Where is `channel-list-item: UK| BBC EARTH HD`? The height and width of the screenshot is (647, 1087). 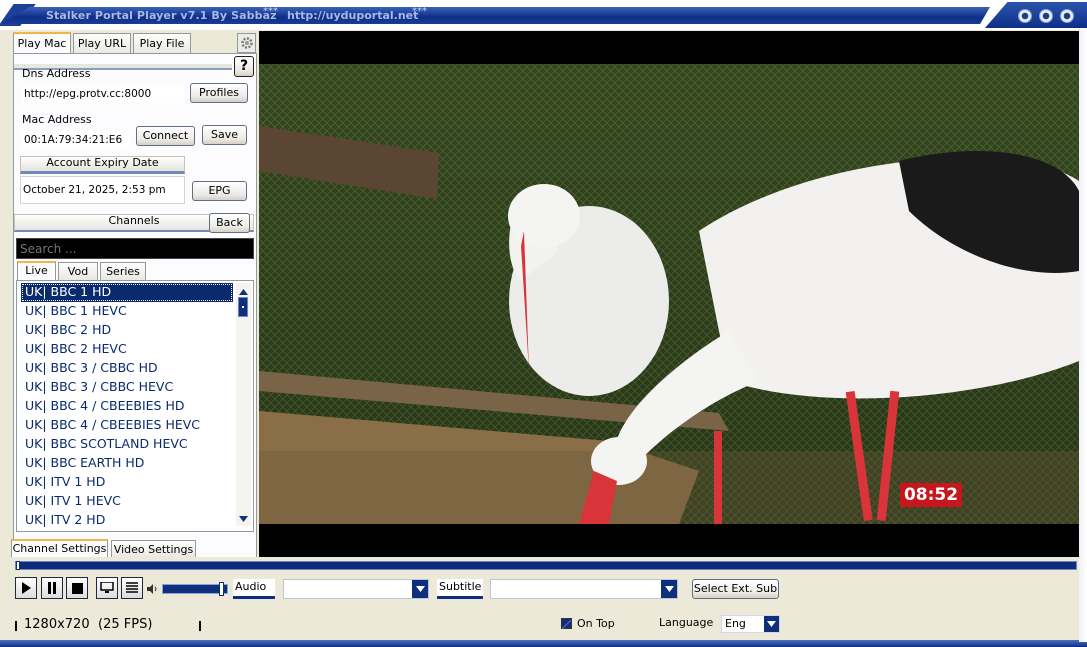 channel-list-item: UK| BBC EARTH HD is located at coordinates (127, 463).